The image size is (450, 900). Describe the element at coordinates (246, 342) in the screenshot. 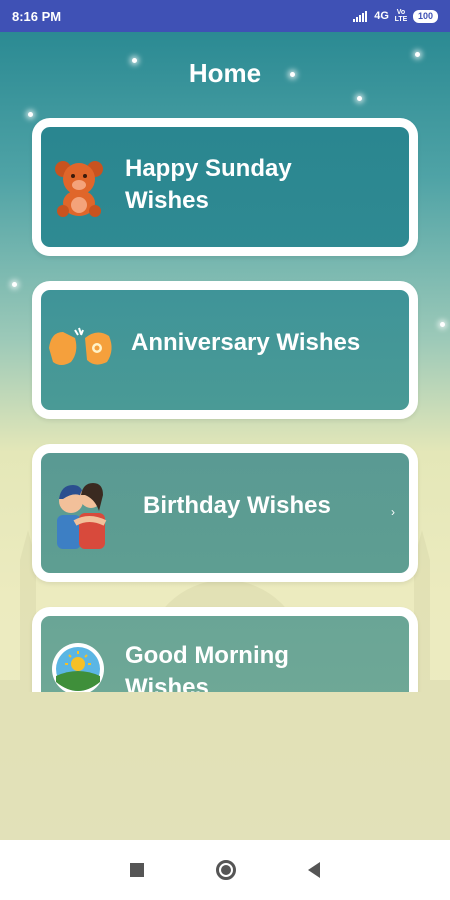

I see `card-label: Anniversary Wishes` at that location.